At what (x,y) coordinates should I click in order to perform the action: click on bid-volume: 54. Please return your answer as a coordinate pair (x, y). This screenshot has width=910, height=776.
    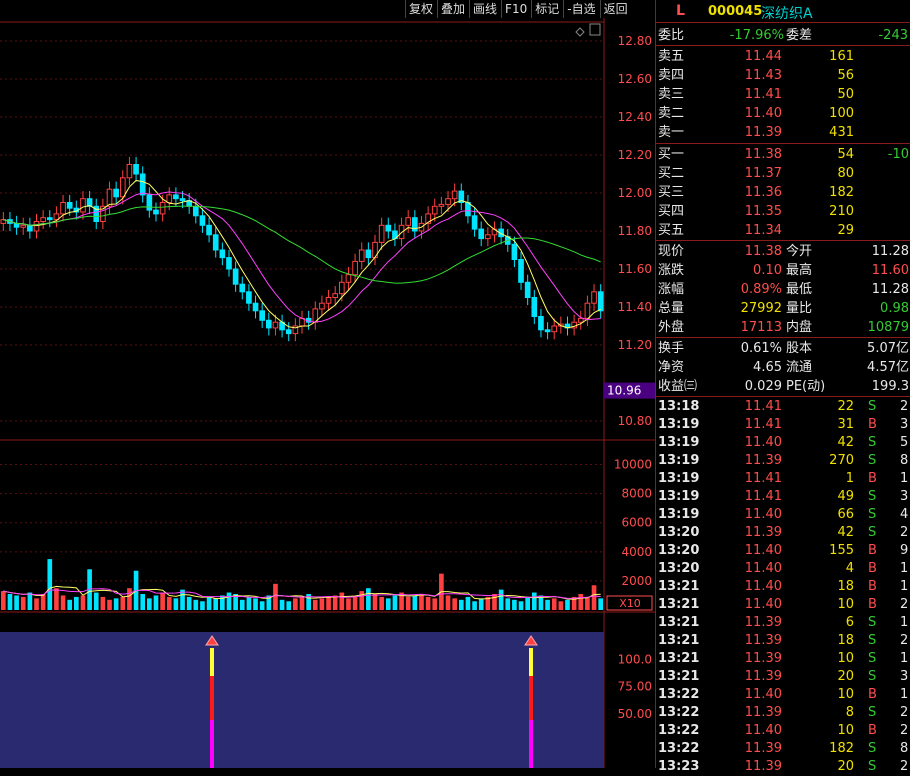
    Looking at the image, I should click on (845, 154).